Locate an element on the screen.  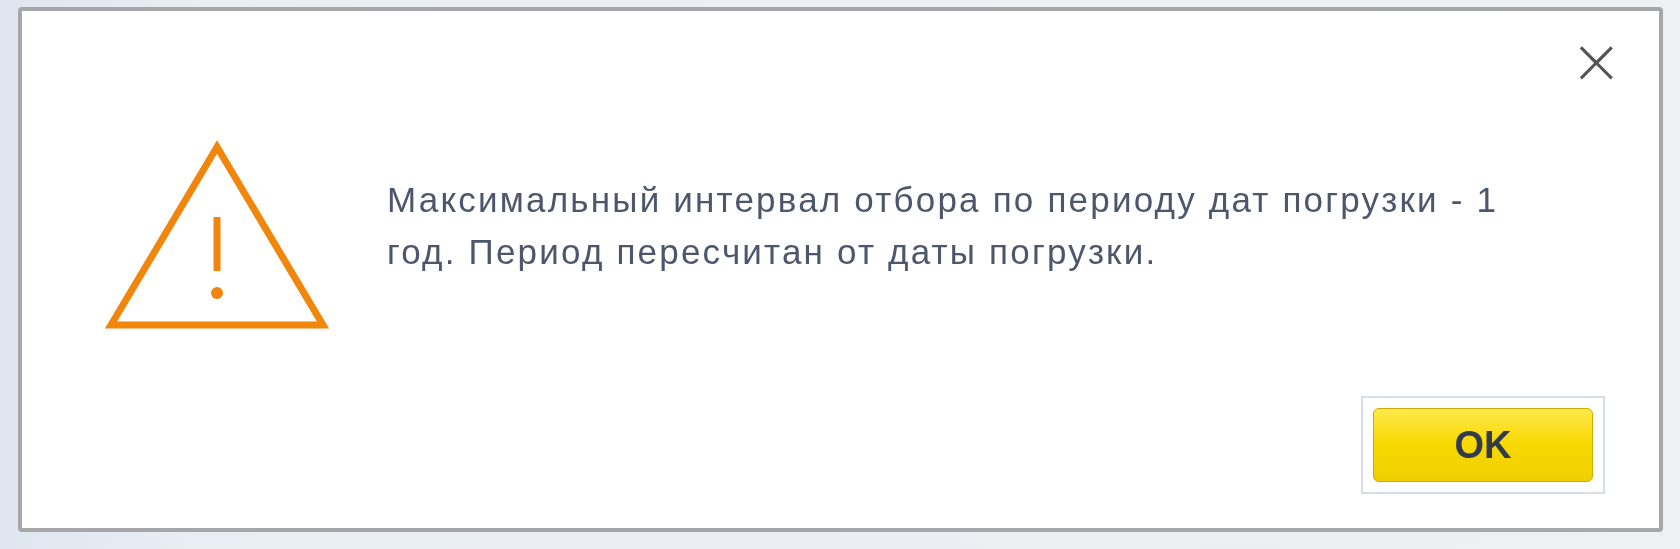
close-button: × is located at coordinates (1596, 61).